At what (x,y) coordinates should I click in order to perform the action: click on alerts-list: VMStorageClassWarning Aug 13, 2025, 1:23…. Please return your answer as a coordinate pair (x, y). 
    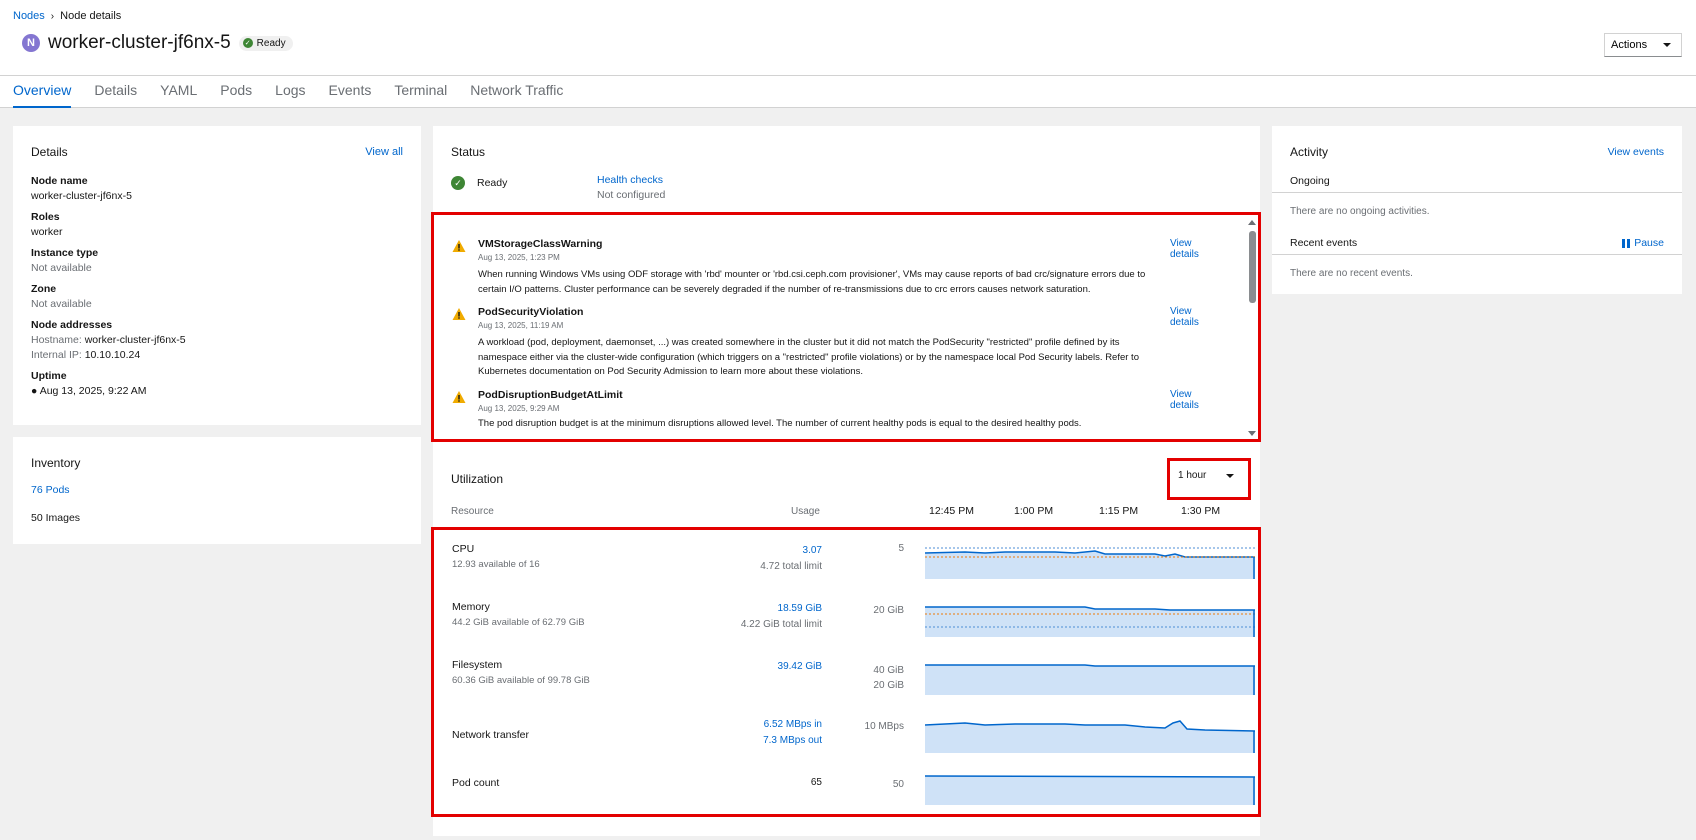
    Looking at the image, I should click on (846, 327).